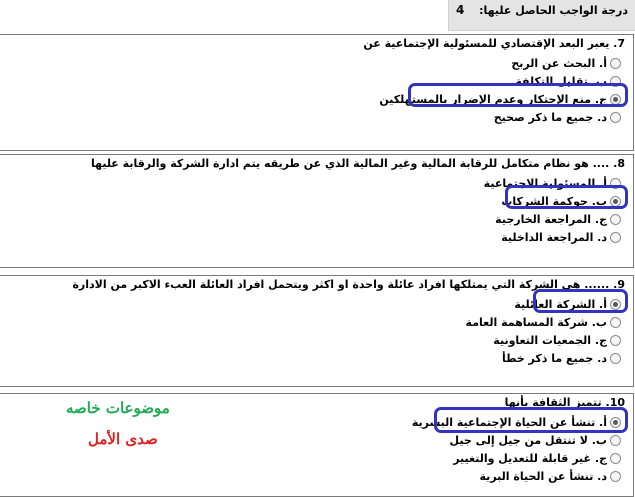 Image resolution: width=635 pixels, height=497 pixels. Describe the element at coordinates (560, 304) in the screenshot. I see `option-label: أ. الشركة العائلية` at that location.